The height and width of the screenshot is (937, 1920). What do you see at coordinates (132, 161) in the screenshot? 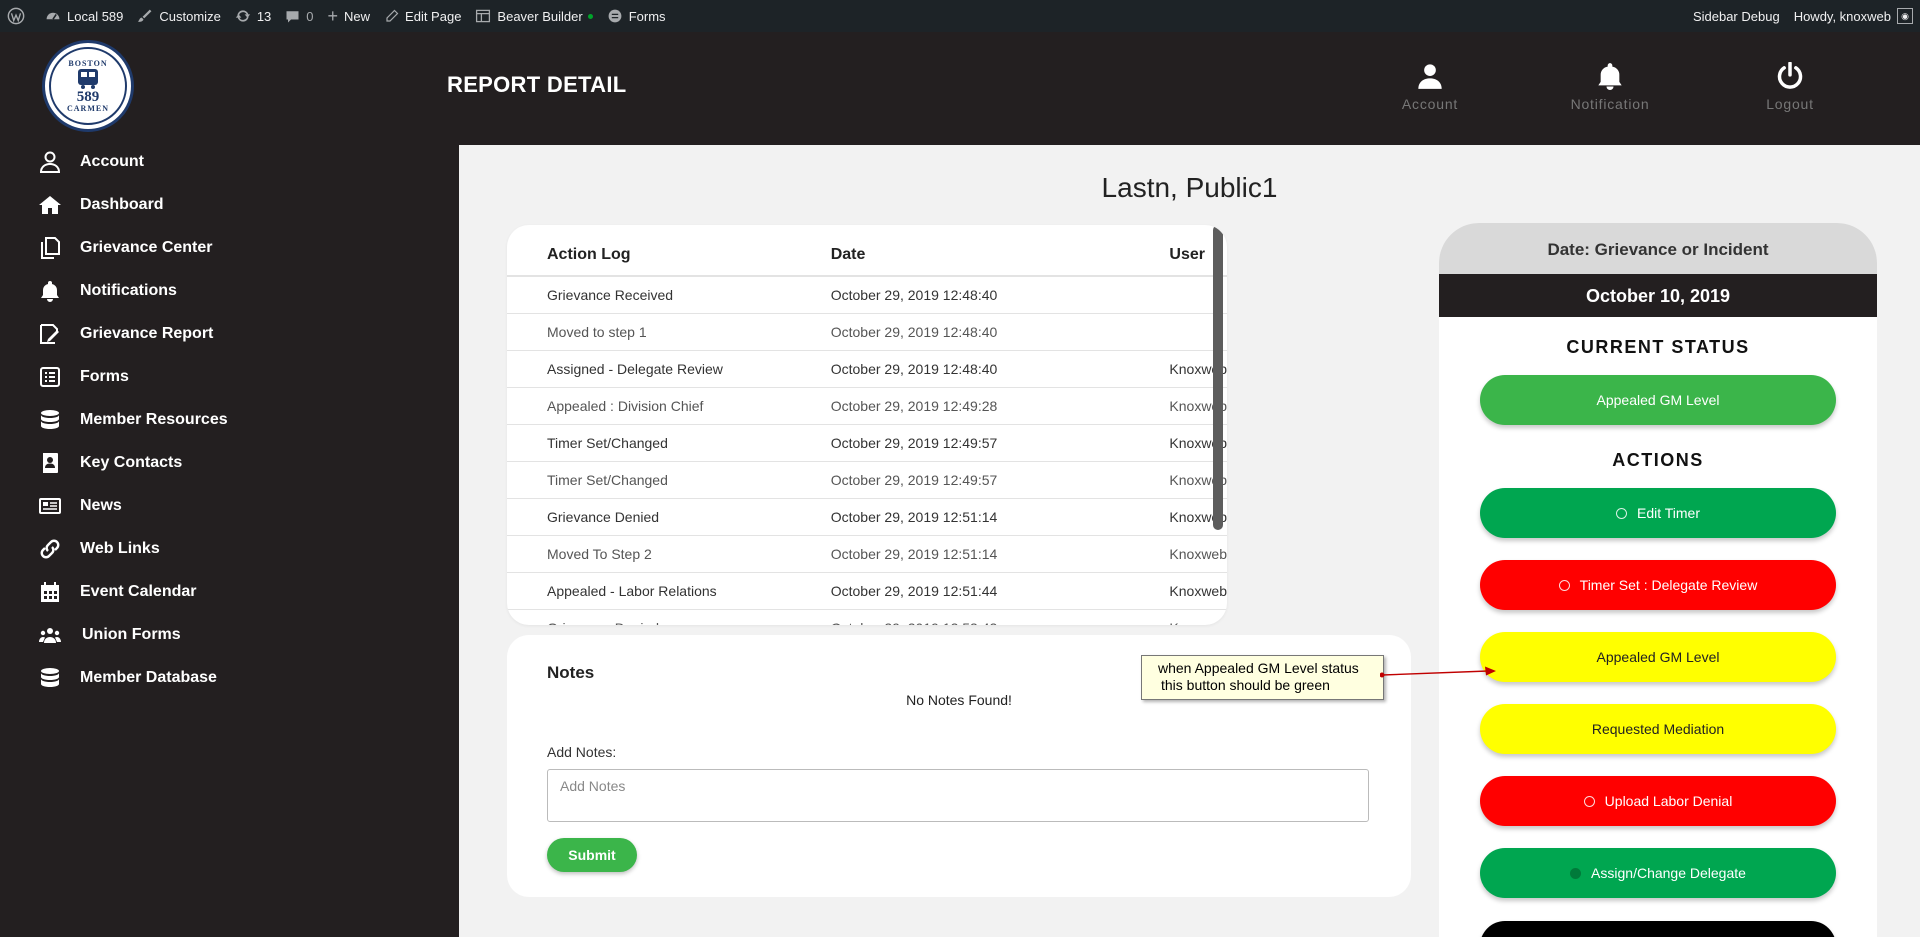
I see `sidebar-item-account: Account` at bounding box center [132, 161].